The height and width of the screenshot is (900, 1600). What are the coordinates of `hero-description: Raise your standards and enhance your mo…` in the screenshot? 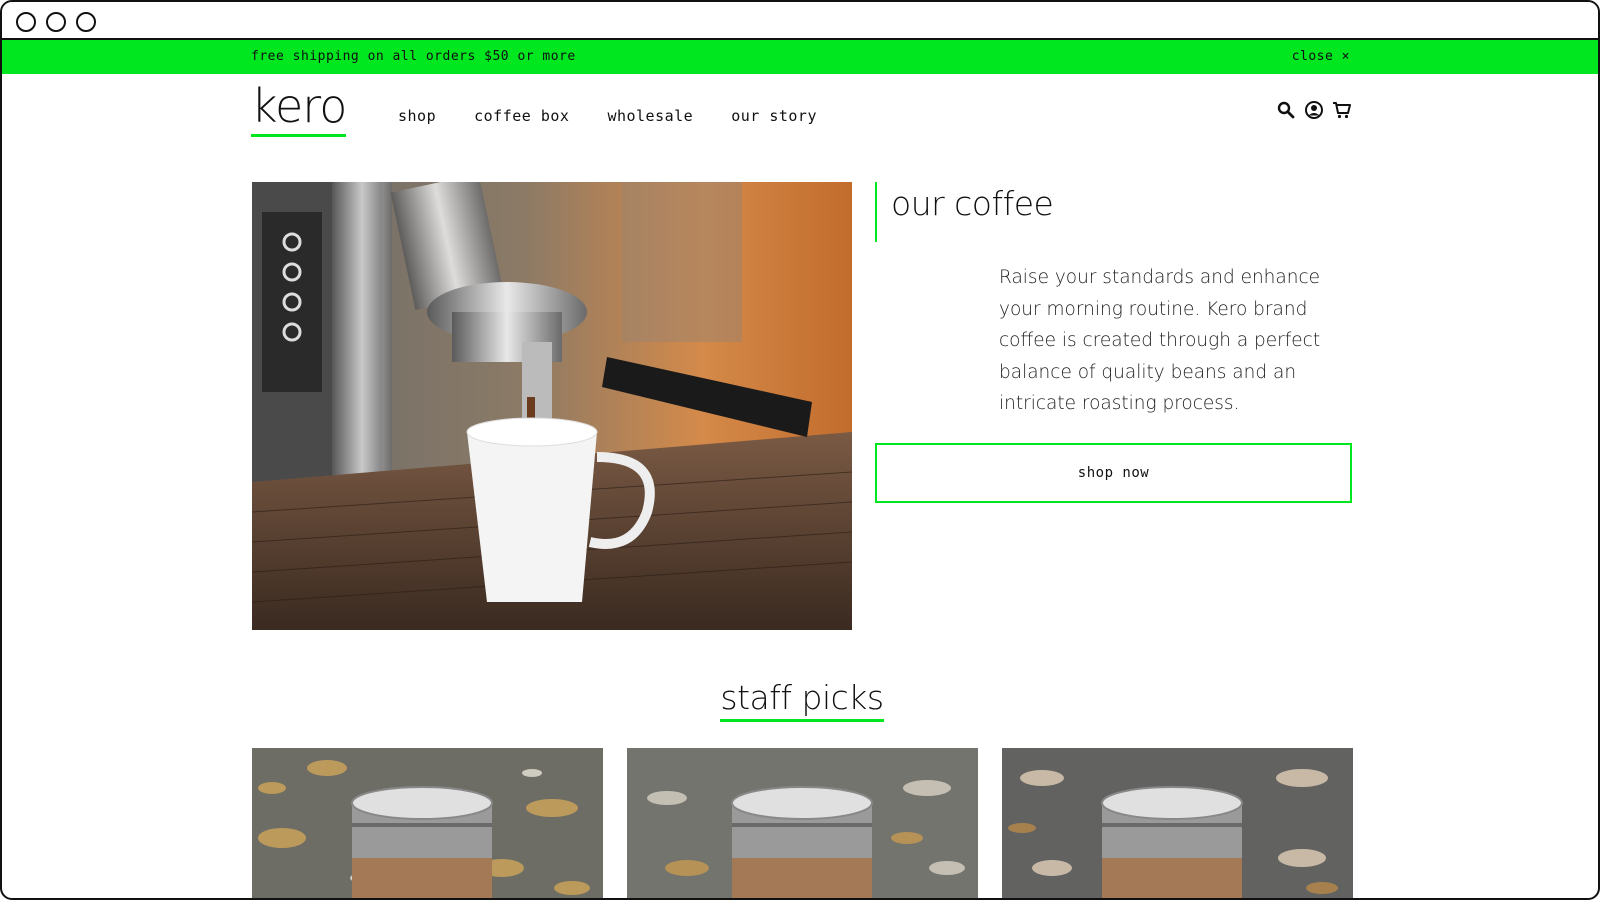 It's located at (1160, 340).